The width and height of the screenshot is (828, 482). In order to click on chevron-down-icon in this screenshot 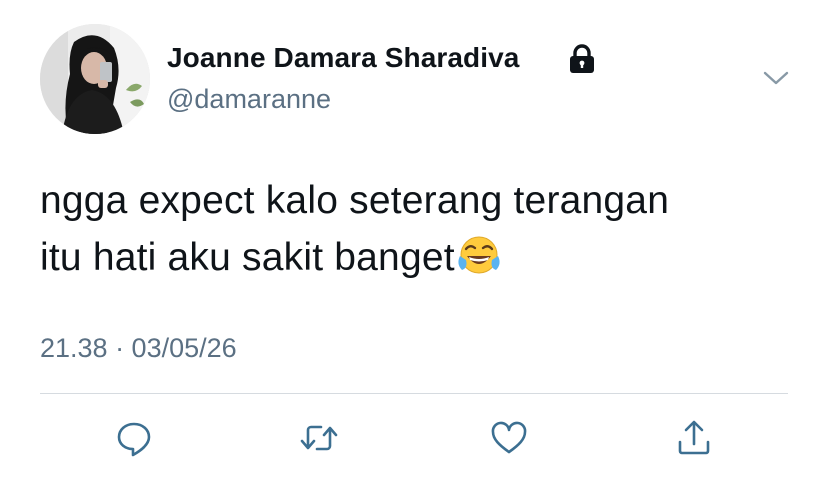, I will do `click(776, 78)`.